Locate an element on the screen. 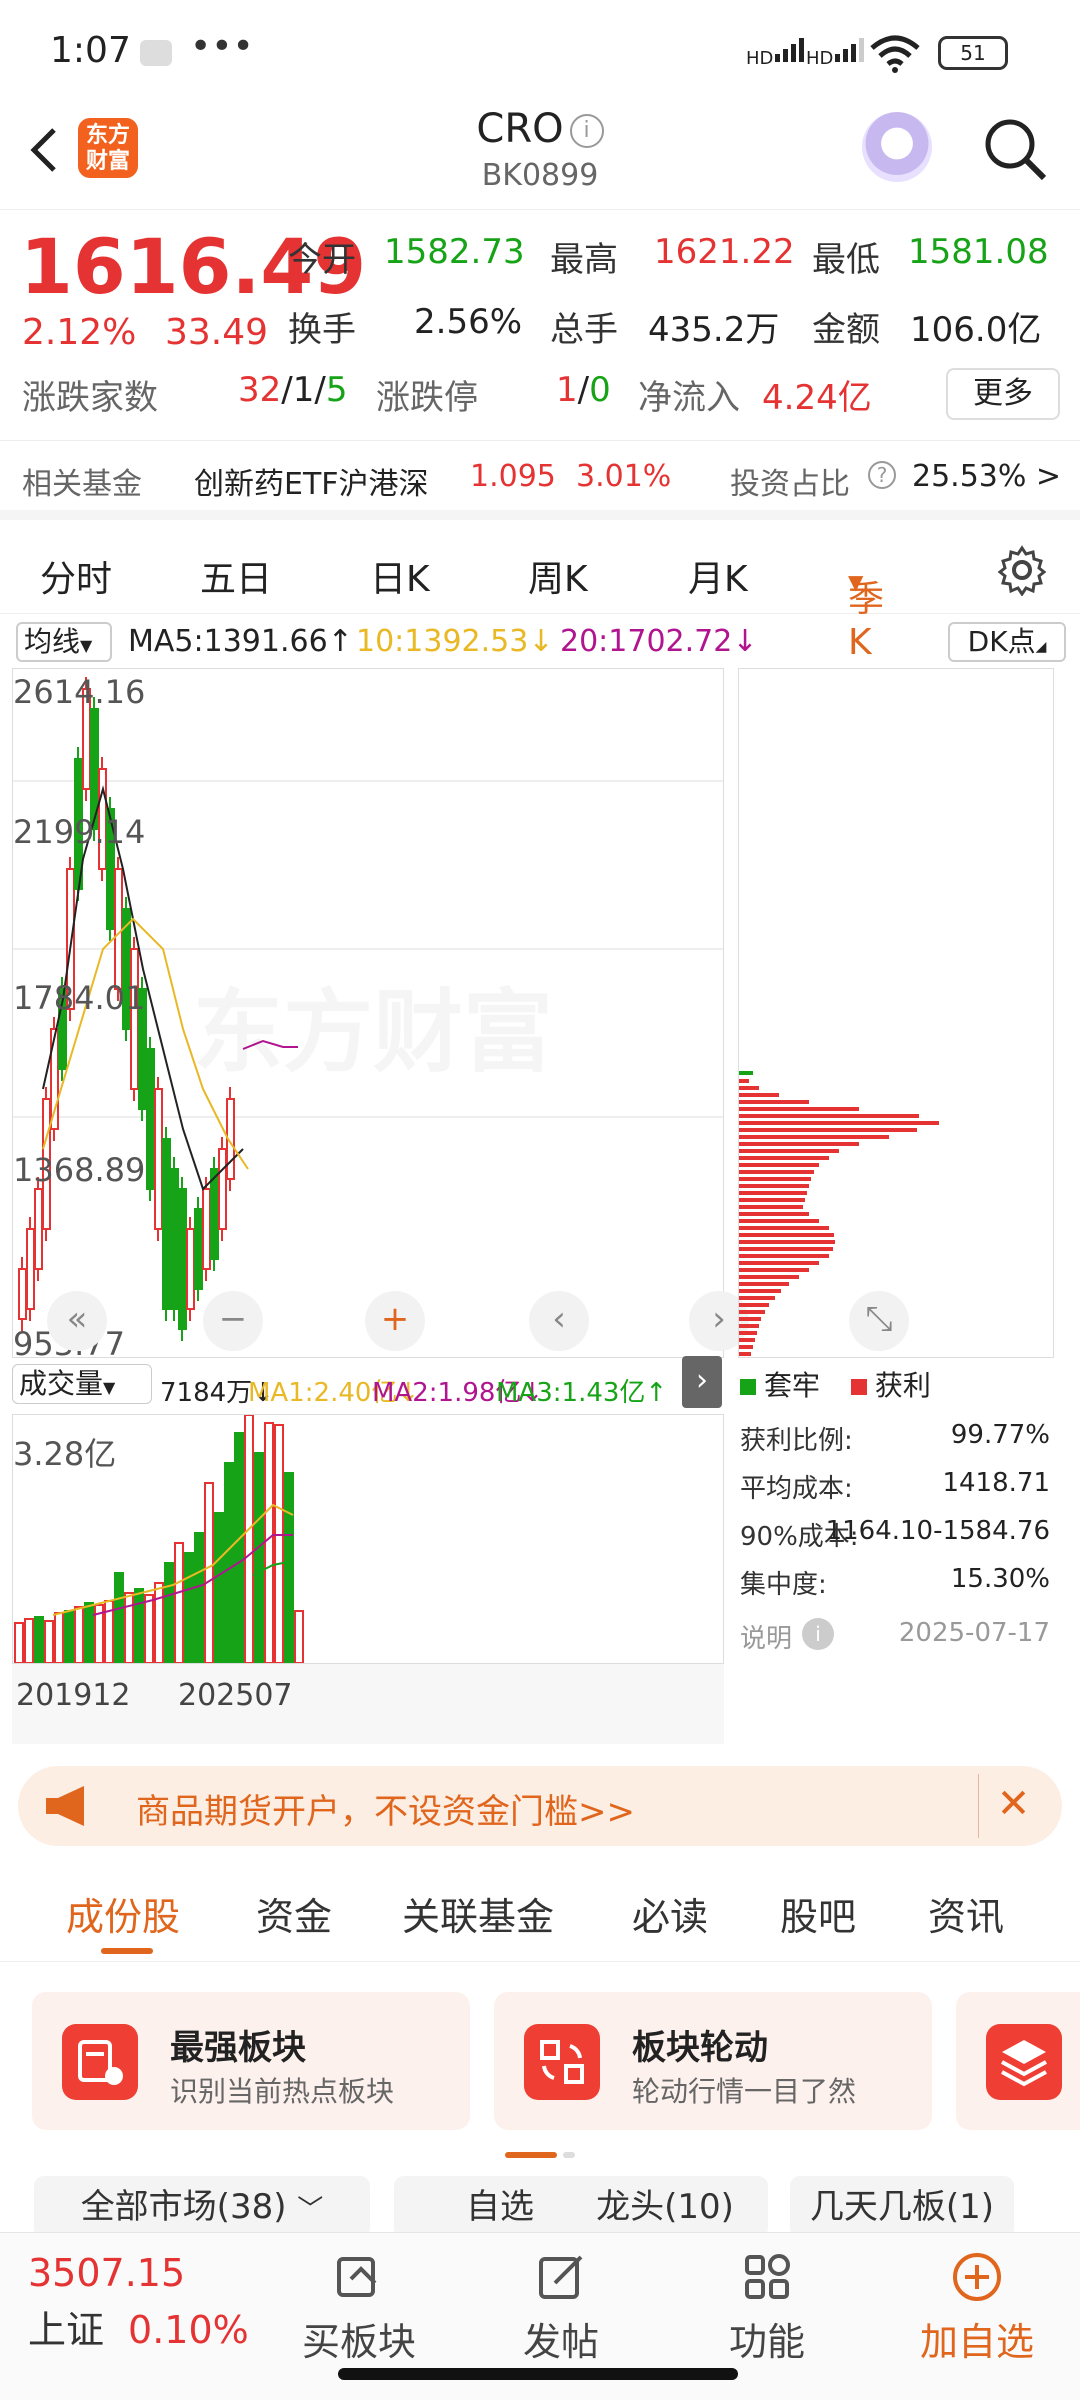 This screenshot has width=1080, height=2400. tab-capital: 资金 is located at coordinates (294, 1913).